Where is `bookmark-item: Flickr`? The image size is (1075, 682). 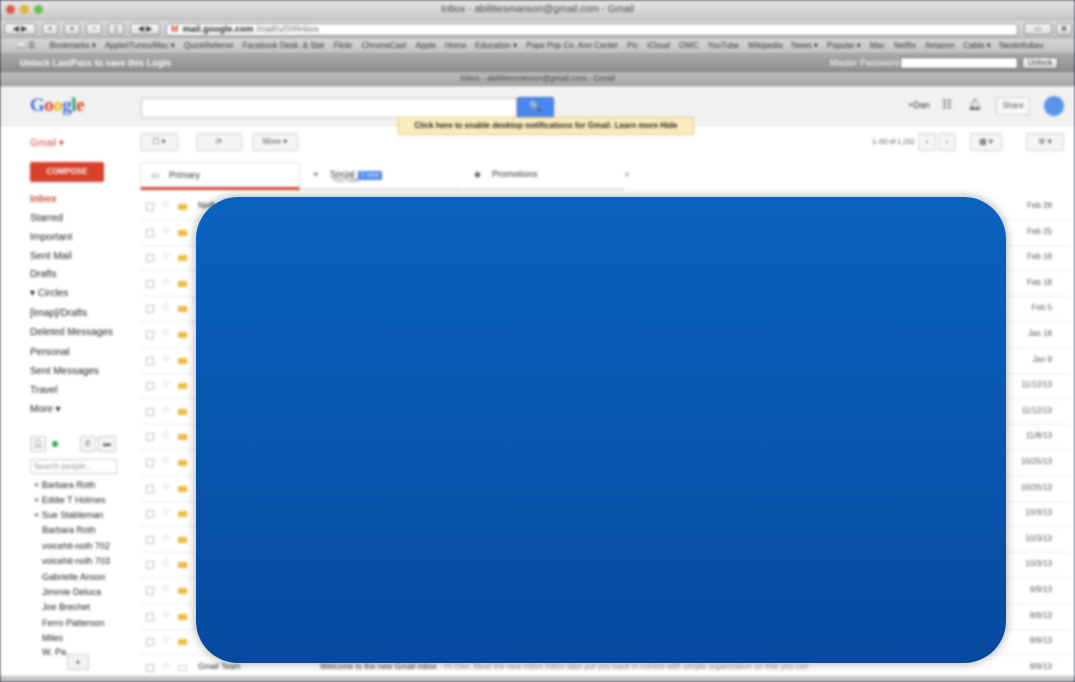
bookmark-item: Flickr is located at coordinates (342, 45).